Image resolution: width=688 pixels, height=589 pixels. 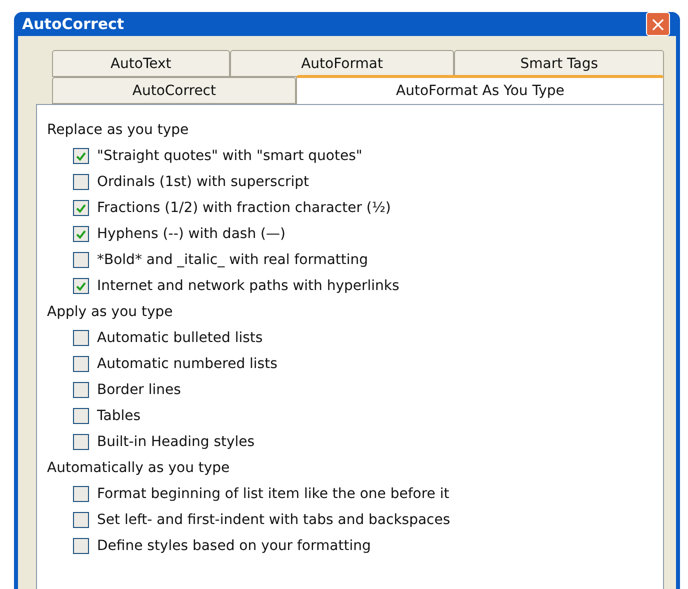 I want to click on window-title: AutoCorrect, so click(x=73, y=24).